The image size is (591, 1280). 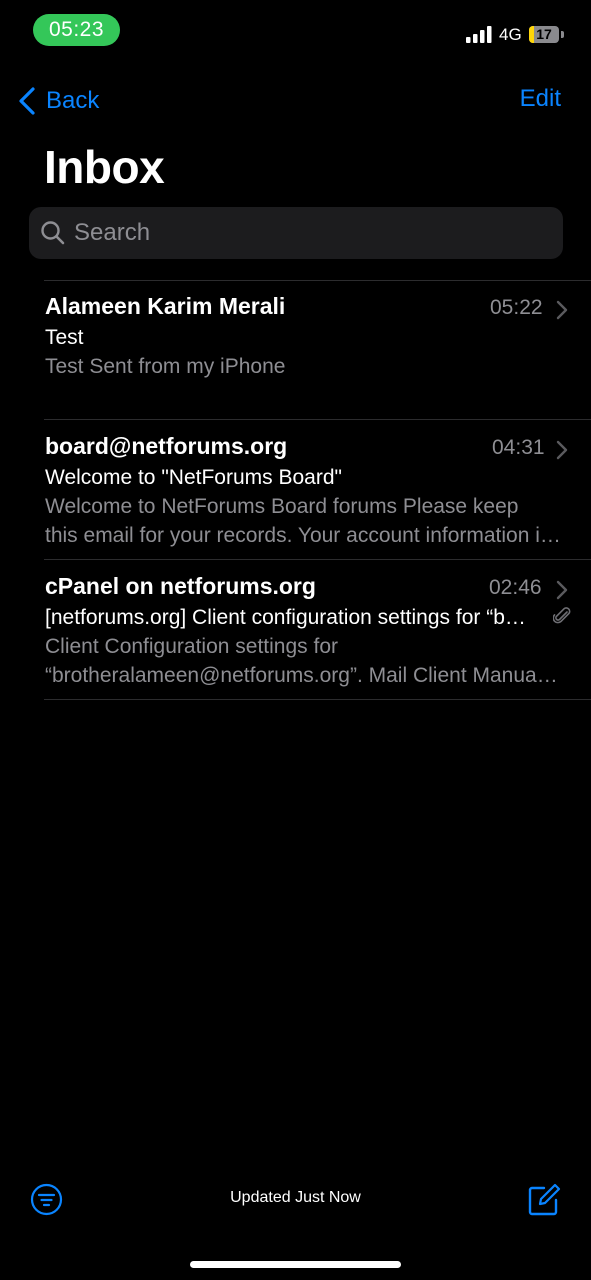 I want to click on home-indicator, so click(x=295, y=1264).